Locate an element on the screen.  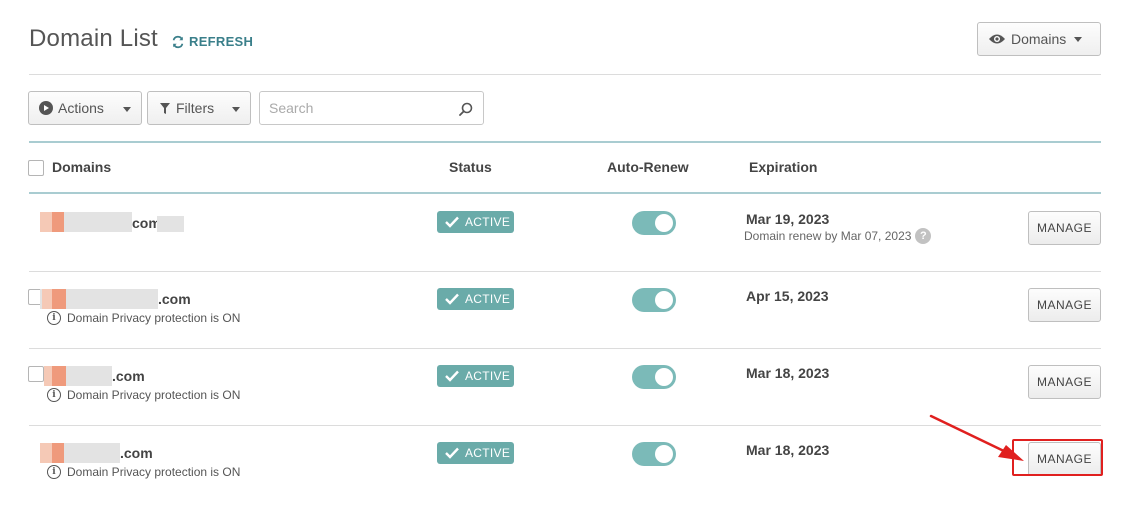
view-domains-label: Domains is located at coordinates (1039, 39).